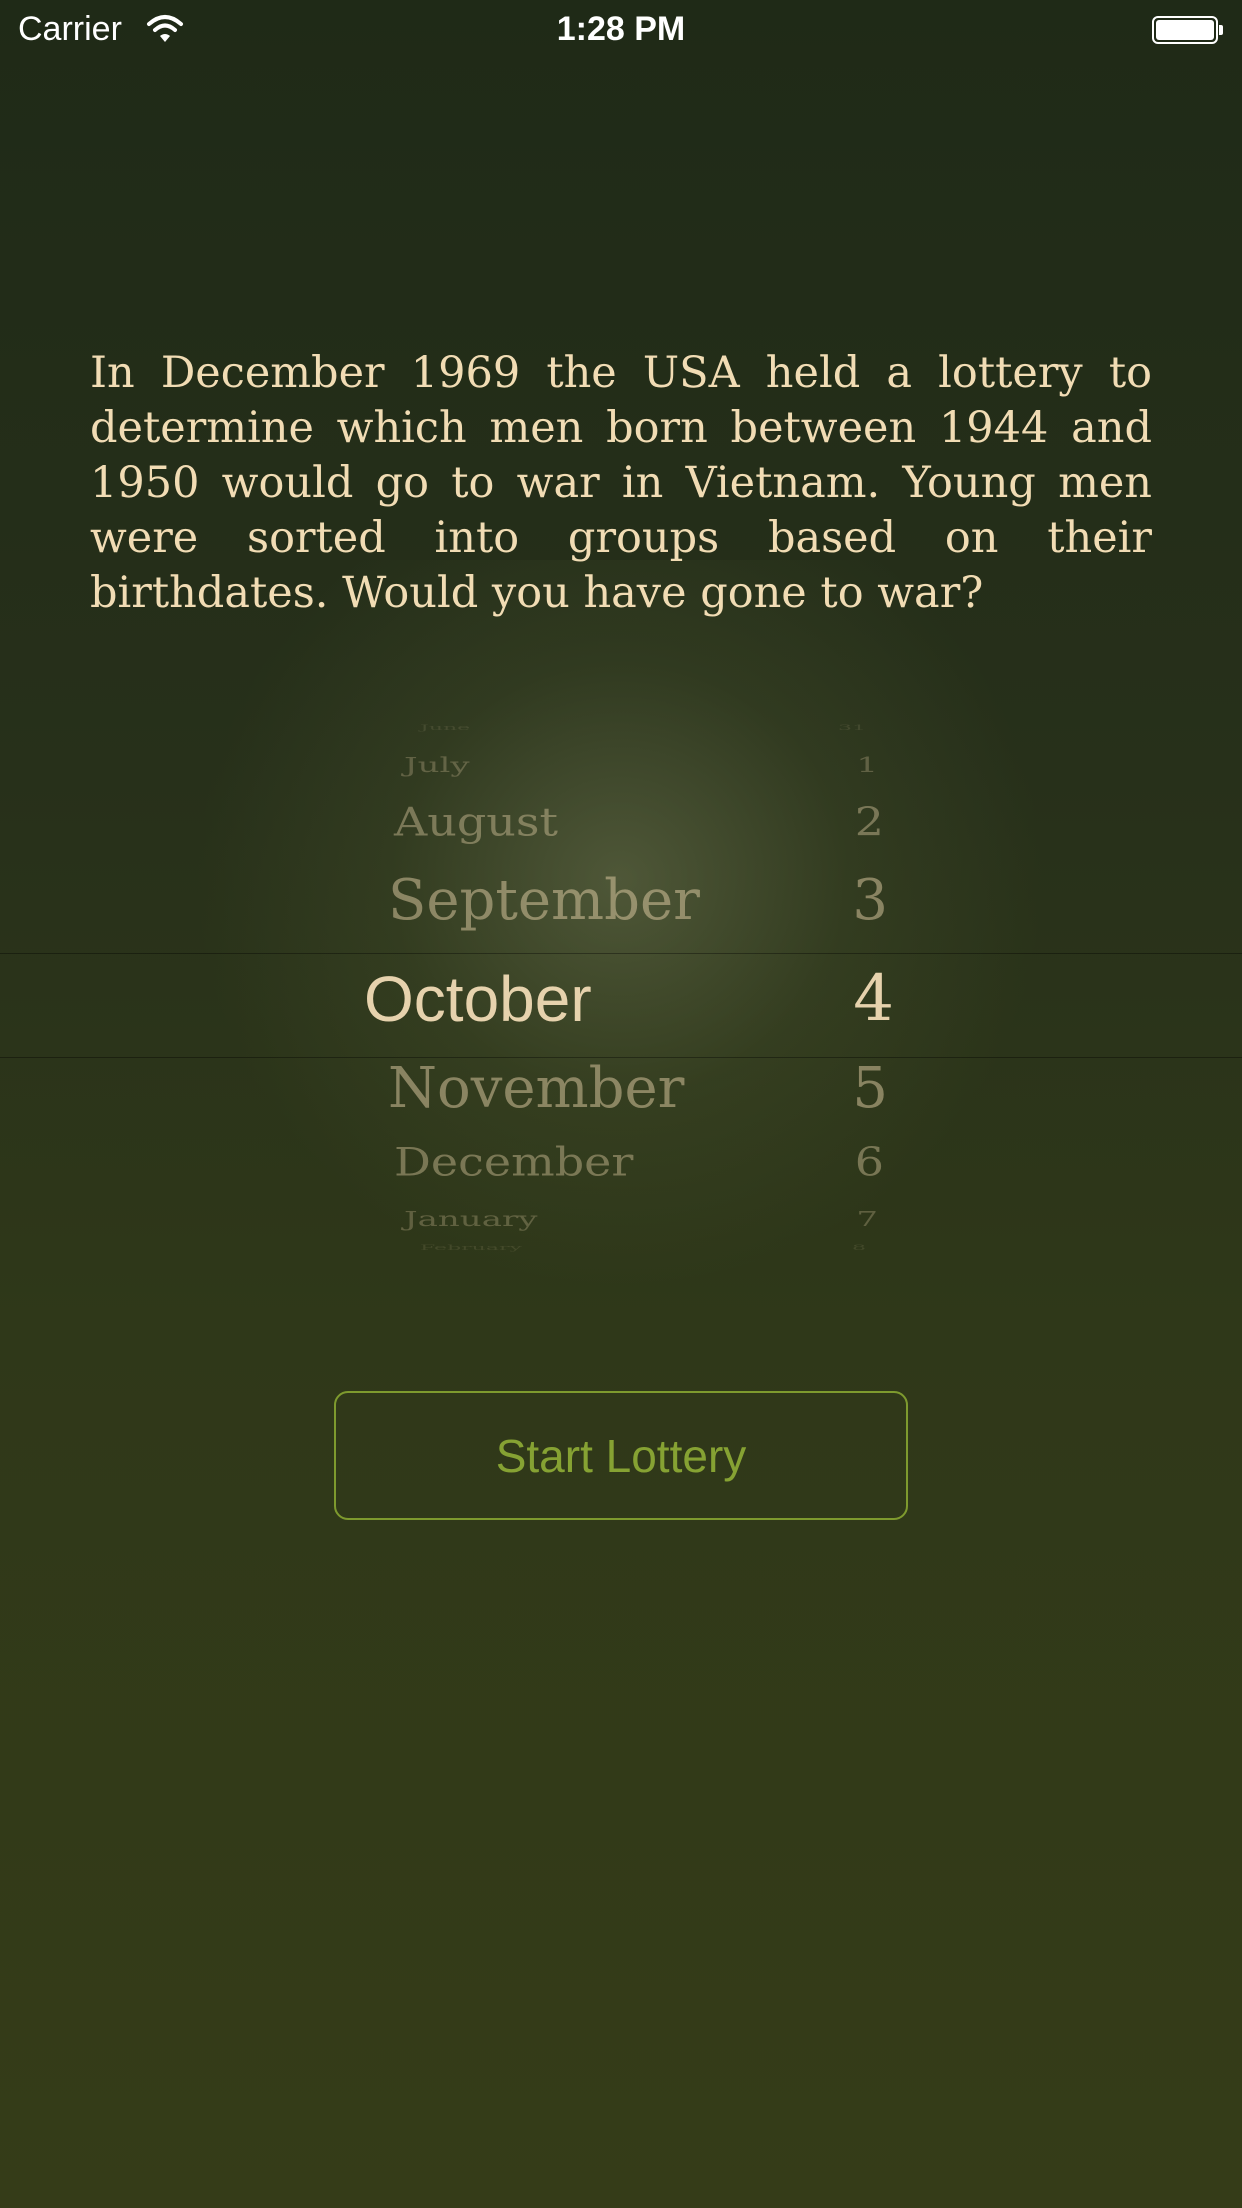 This screenshot has height=2208, width=1242. I want to click on picker-day: 6, so click(869, 1162).